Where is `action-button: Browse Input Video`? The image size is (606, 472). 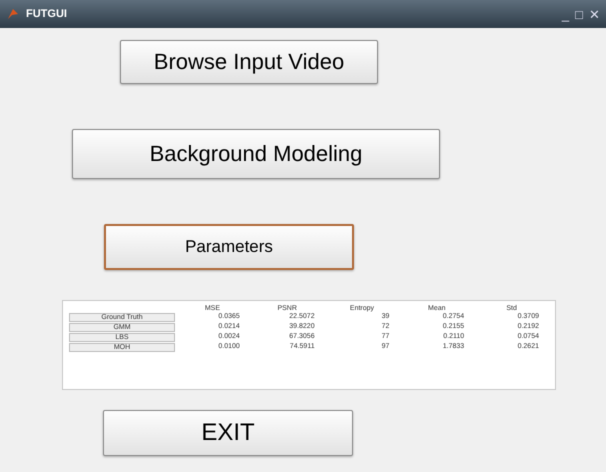
action-button: Browse Input Video is located at coordinates (249, 62).